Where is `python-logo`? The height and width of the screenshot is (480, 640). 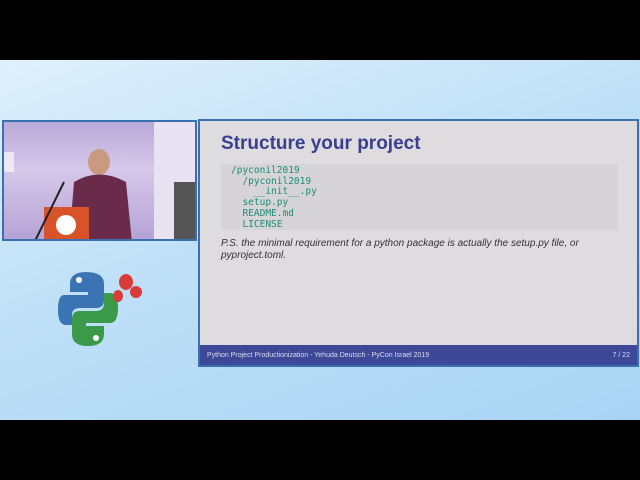 python-logo is located at coordinates (100, 309).